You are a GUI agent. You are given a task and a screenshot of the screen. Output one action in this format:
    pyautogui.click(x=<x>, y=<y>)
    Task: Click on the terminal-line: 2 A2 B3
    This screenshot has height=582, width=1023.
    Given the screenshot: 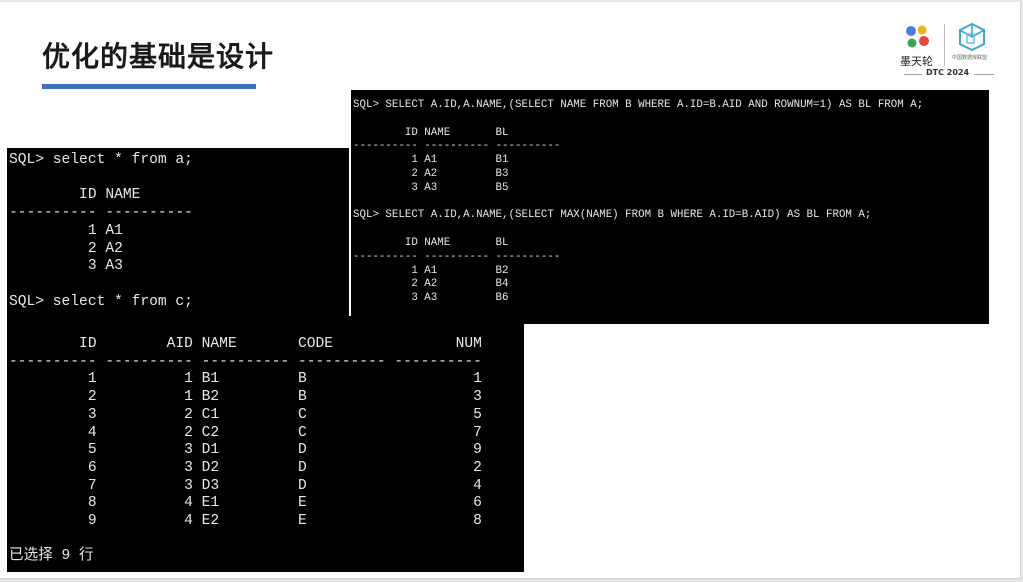 What is the action you would take?
    pyautogui.click(x=431, y=173)
    